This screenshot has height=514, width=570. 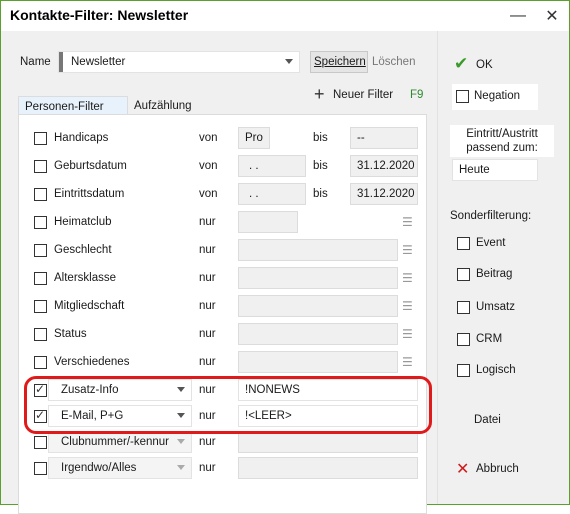 What do you see at coordinates (40, 362) in the screenshot?
I see `verschiedenes-checkbox` at bounding box center [40, 362].